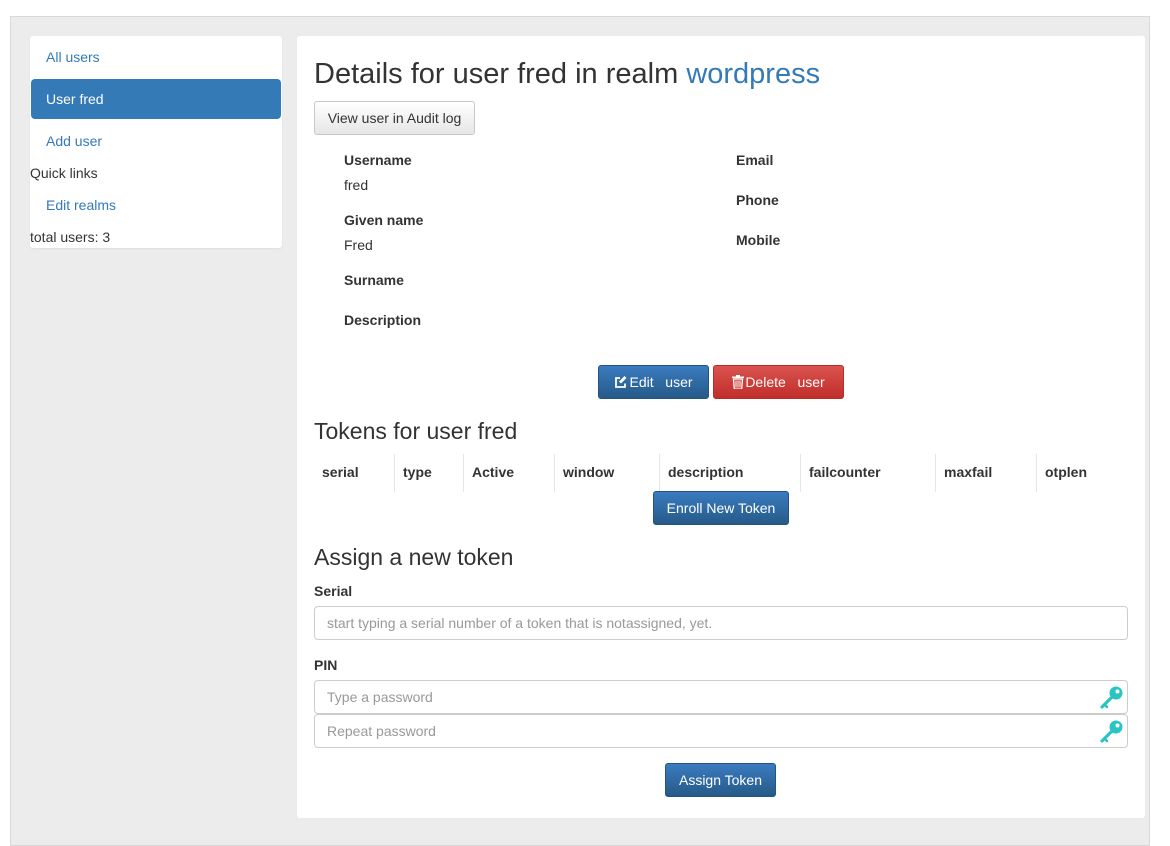 This screenshot has width=1170, height=846. Describe the element at coordinates (156, 99) in the screenshot. I see `sidebar-item-user-fred: User fred` at that location.